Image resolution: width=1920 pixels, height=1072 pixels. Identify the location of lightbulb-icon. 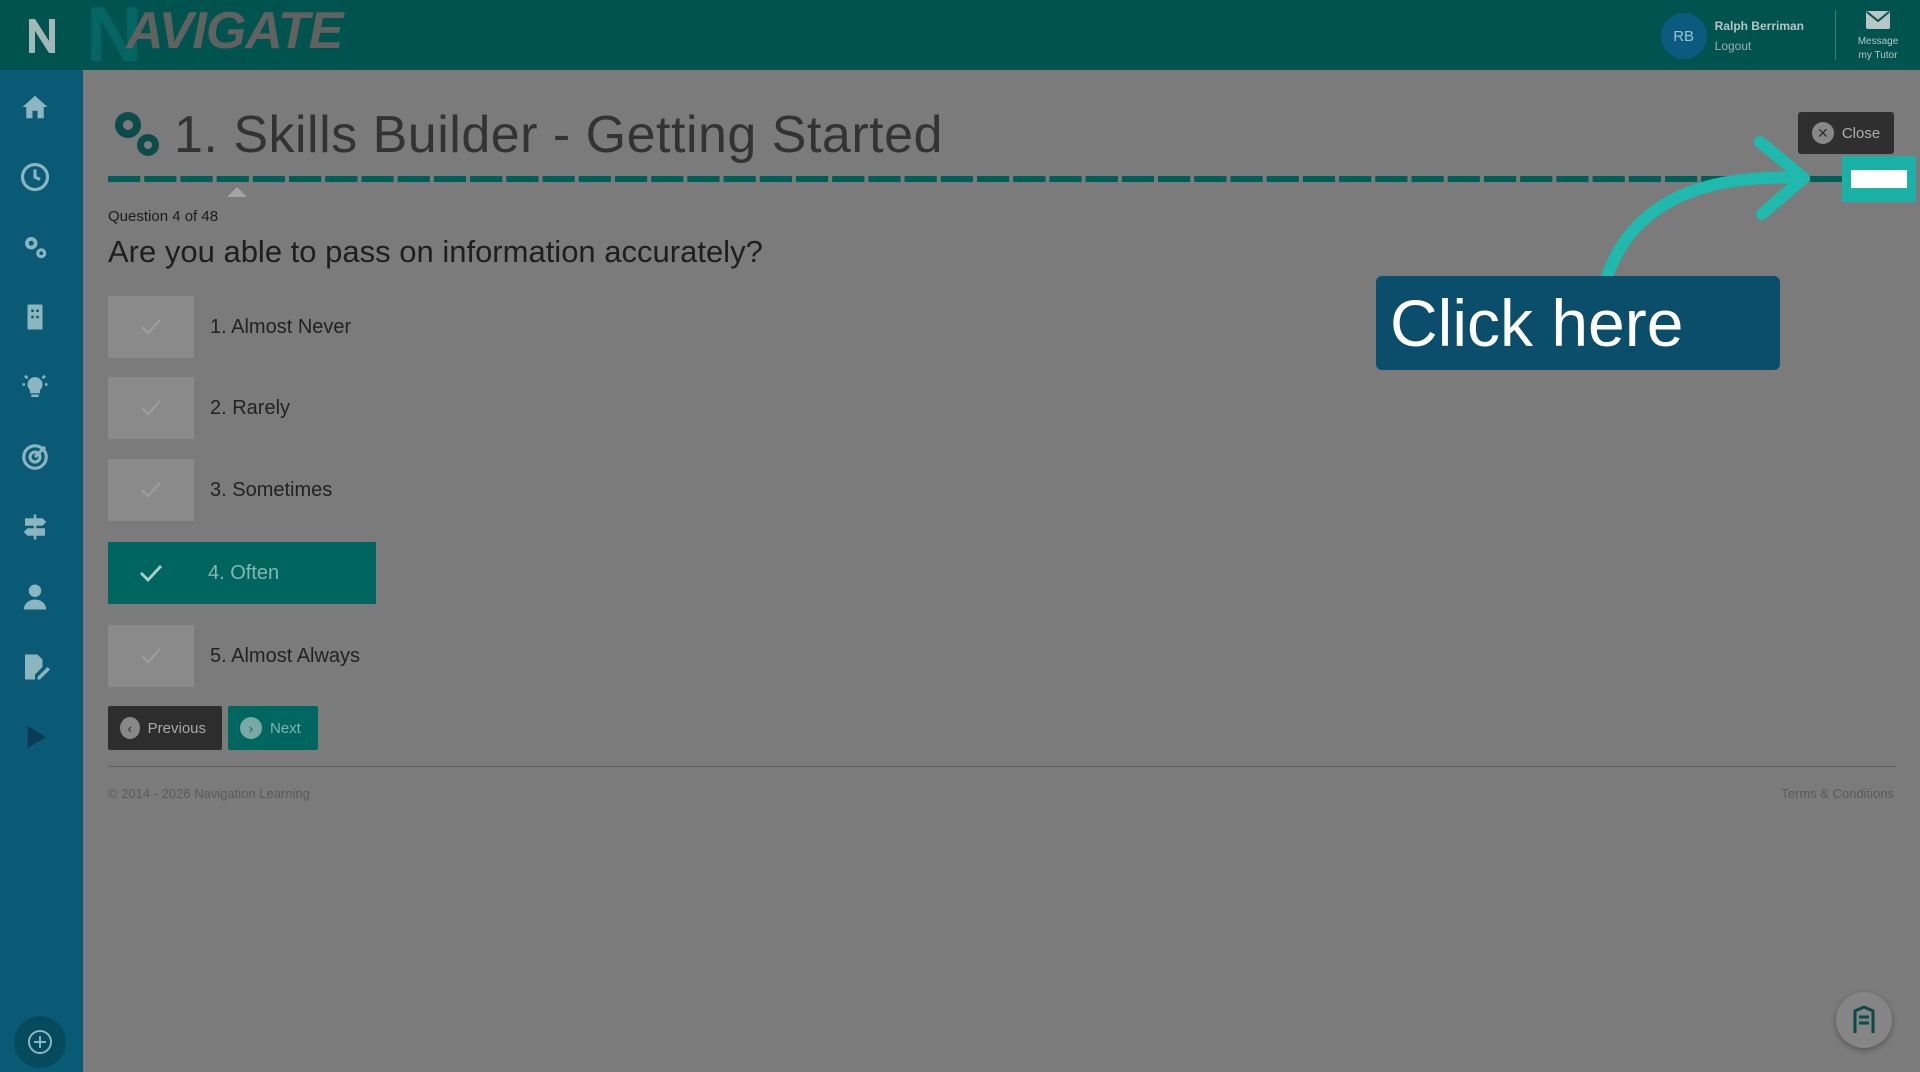
(35, 387).